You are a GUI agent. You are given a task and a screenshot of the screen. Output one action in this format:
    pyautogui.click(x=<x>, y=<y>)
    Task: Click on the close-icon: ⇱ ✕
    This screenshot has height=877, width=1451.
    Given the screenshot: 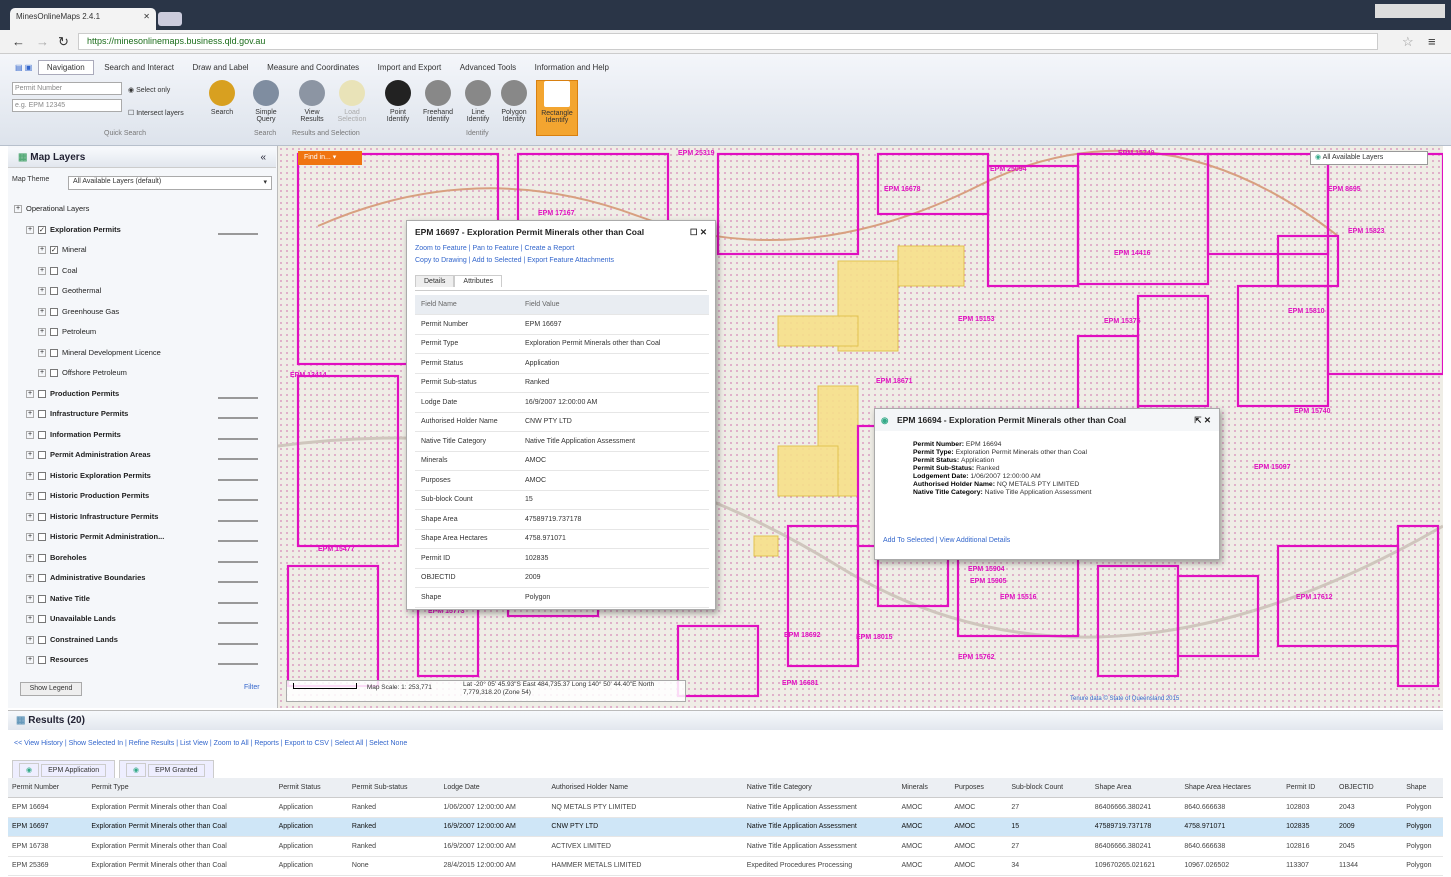 What is the action you would take?
    pyautogui.click(x=1202, y=420)
    